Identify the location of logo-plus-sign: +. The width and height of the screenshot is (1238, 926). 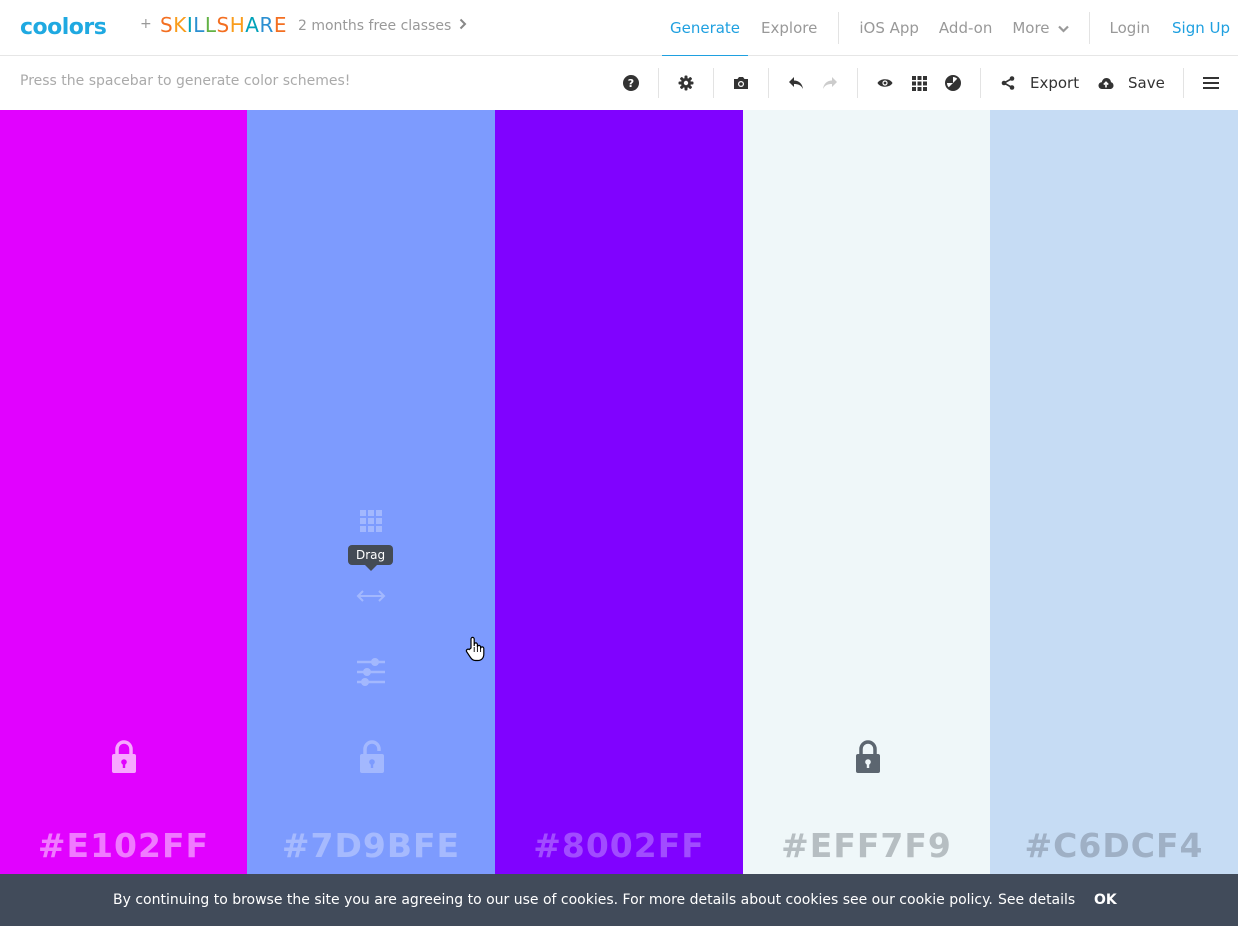
(146, 24).